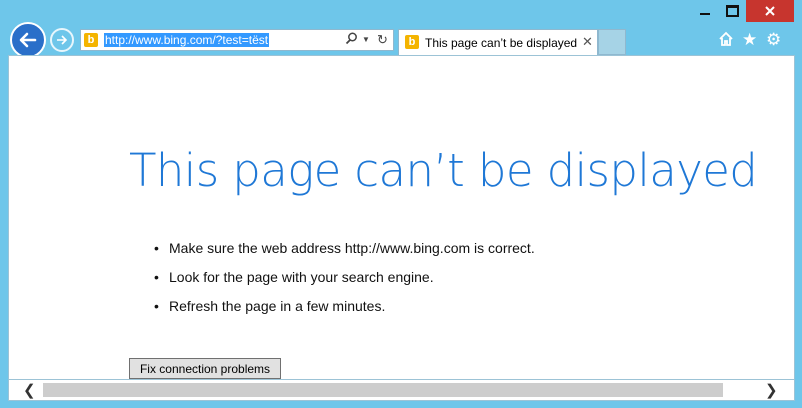 This screenshot has width=802, height=408. I want to click on horizontal-scrollbar: ❮ ❯, so click(401, 390).